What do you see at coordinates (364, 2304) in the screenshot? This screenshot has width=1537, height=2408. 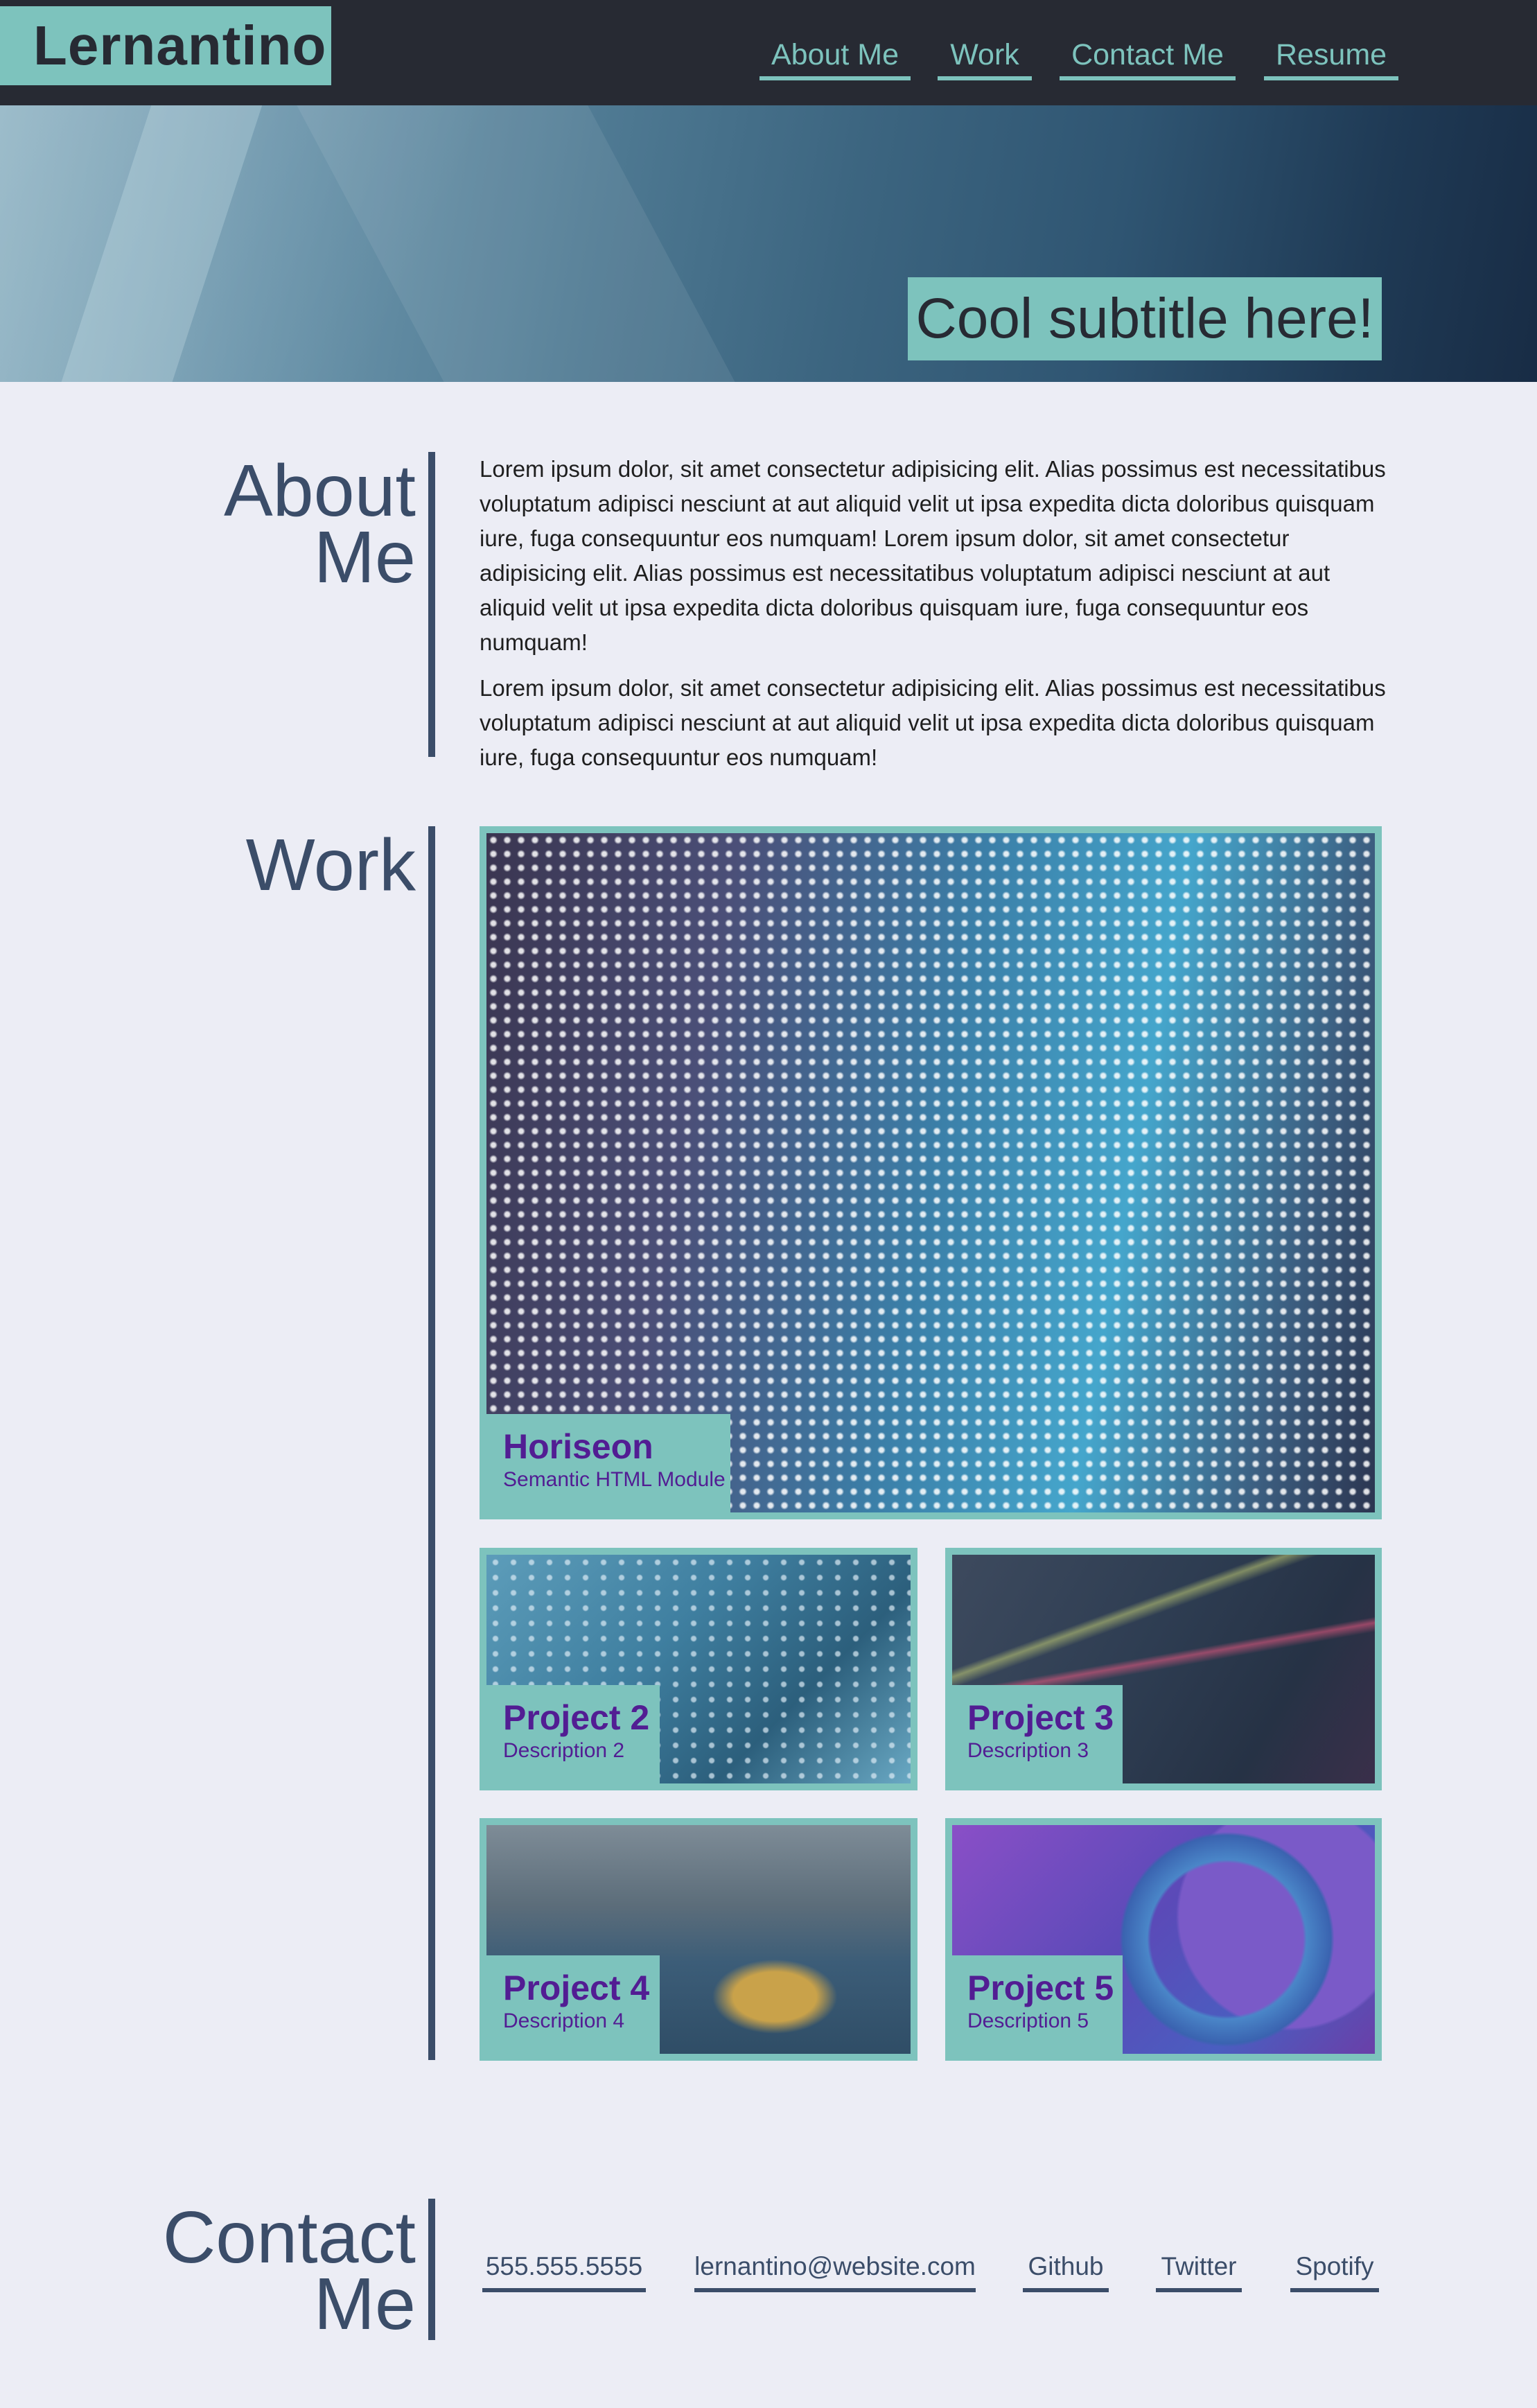 I see `contact-title-line: Me` at bounding box center [364, 2304].